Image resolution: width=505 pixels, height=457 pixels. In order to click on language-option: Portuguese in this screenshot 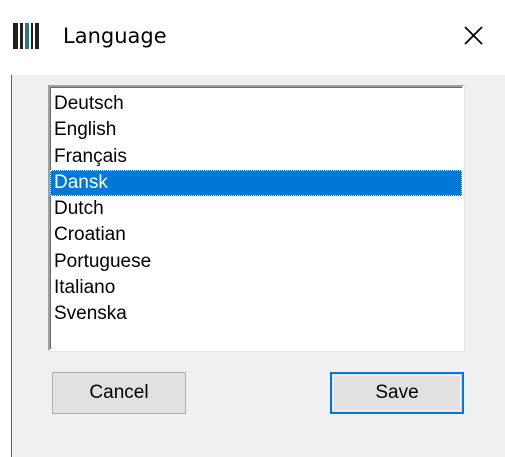, I will do `click(256, 262)`.